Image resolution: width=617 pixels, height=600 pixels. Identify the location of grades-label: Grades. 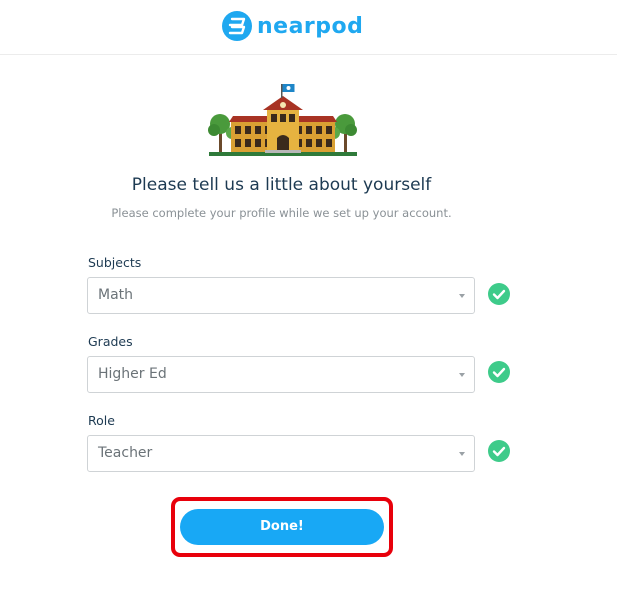
(110, 341).